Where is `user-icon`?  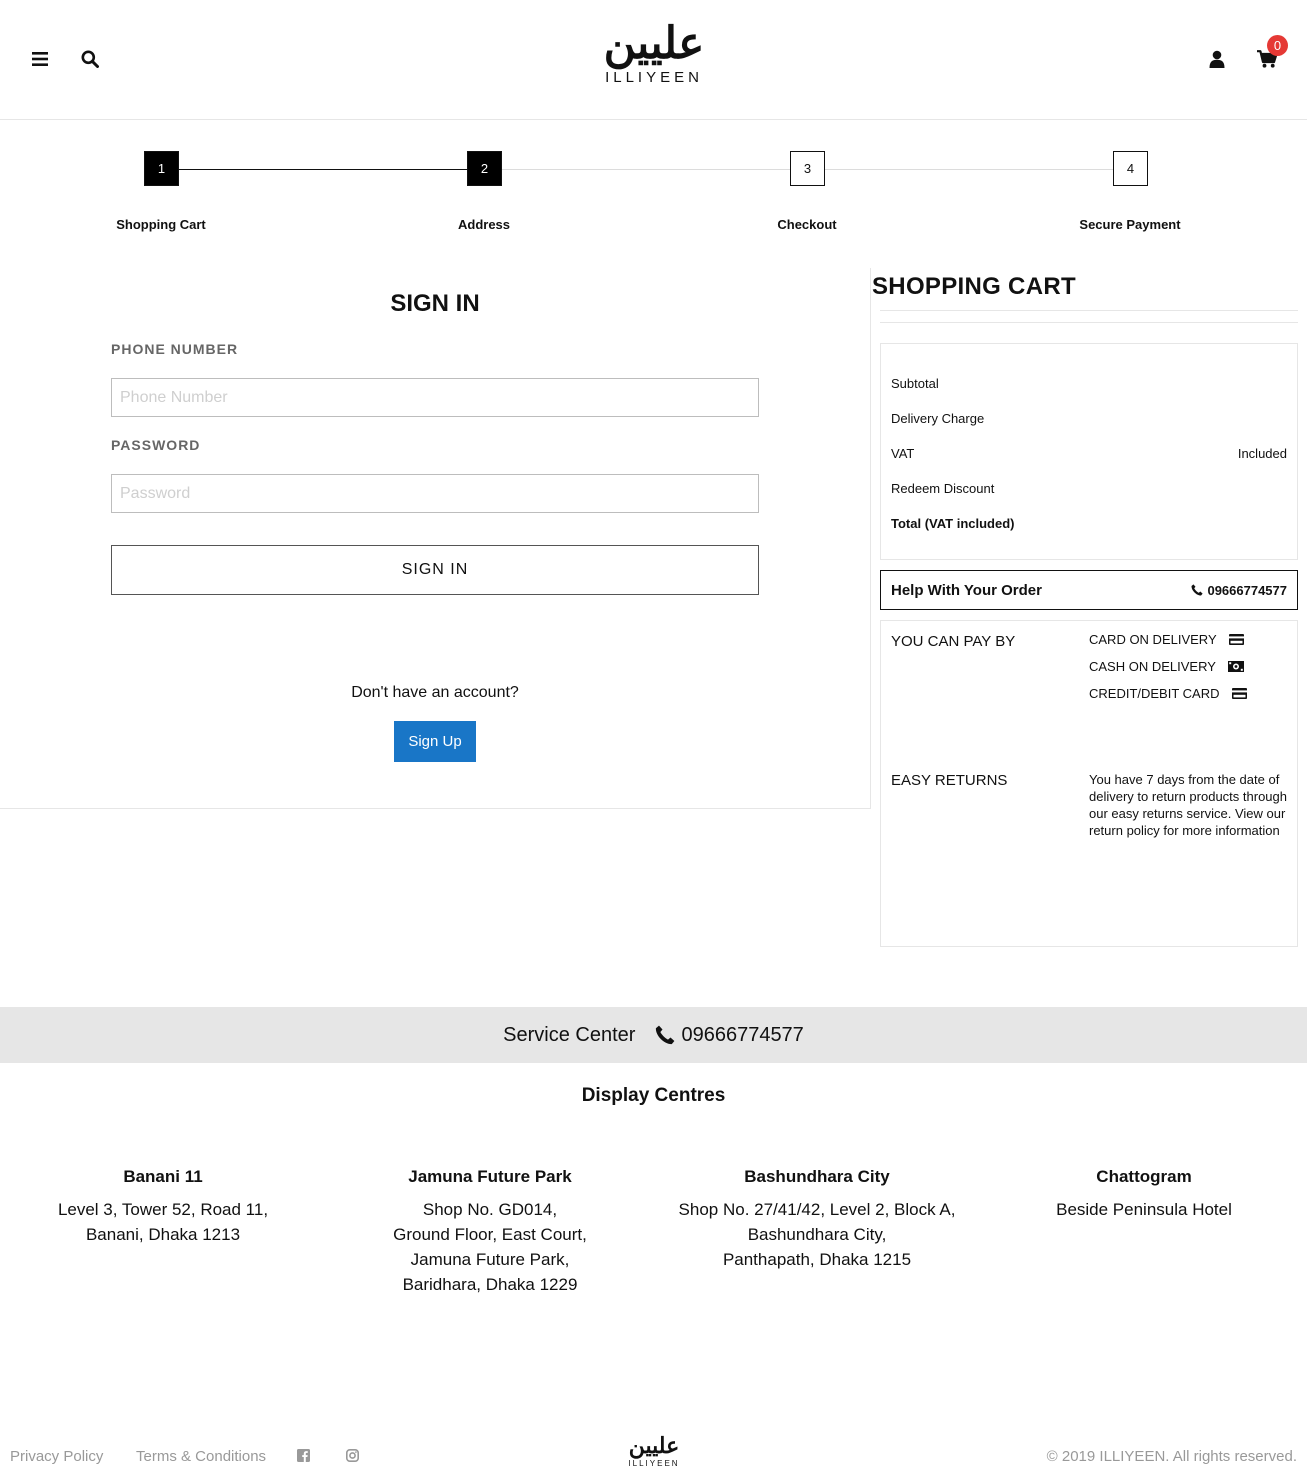 user-icon is located at coordinates (1217, 59).